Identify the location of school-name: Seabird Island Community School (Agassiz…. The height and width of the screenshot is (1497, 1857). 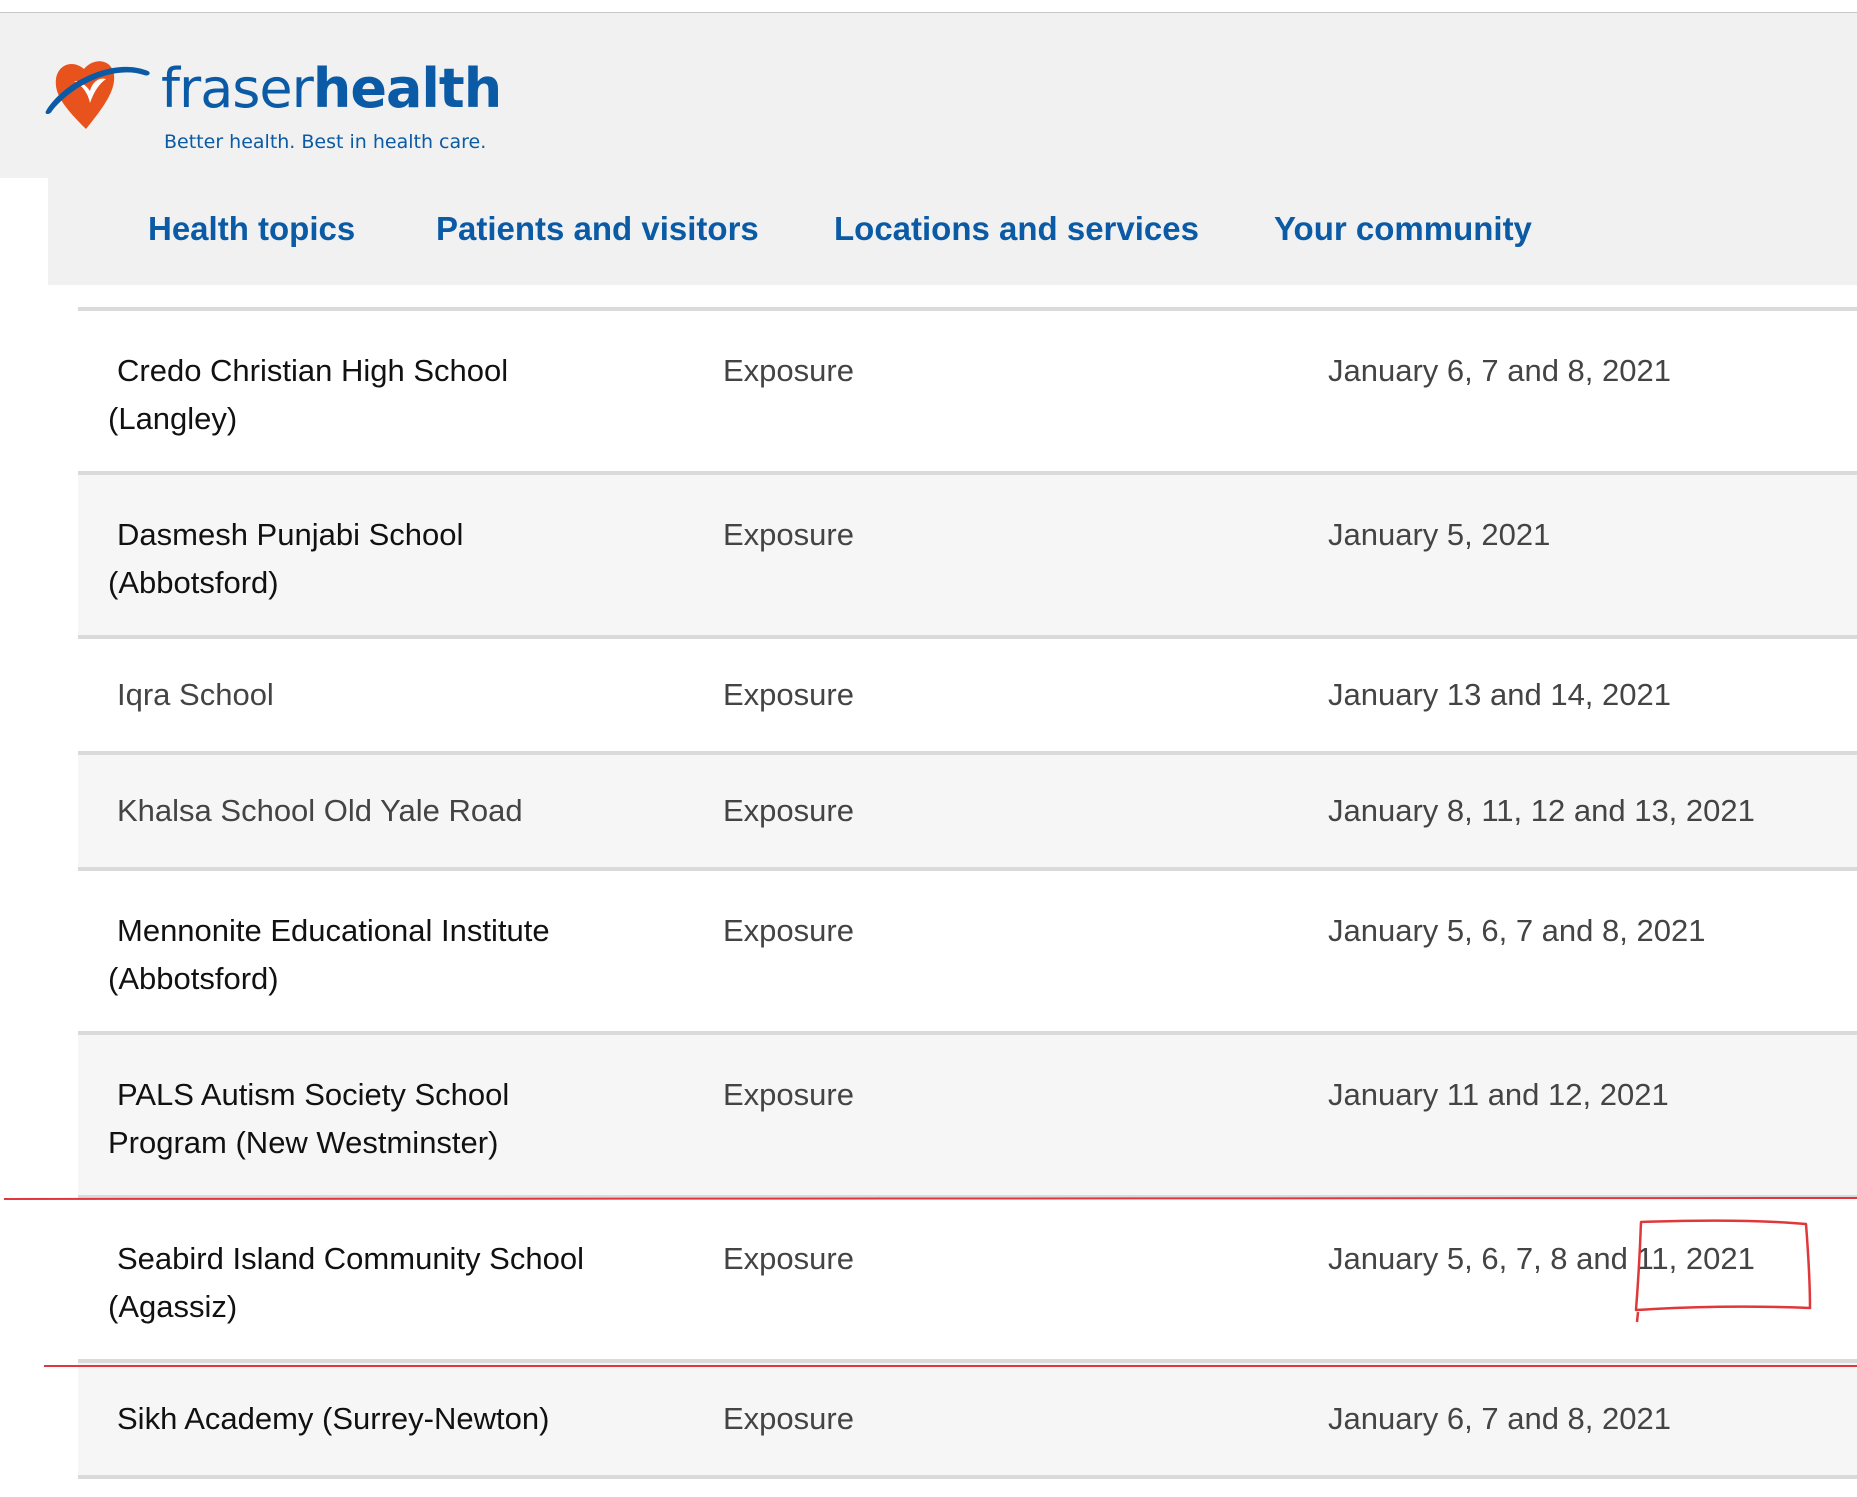
(331, 1283).